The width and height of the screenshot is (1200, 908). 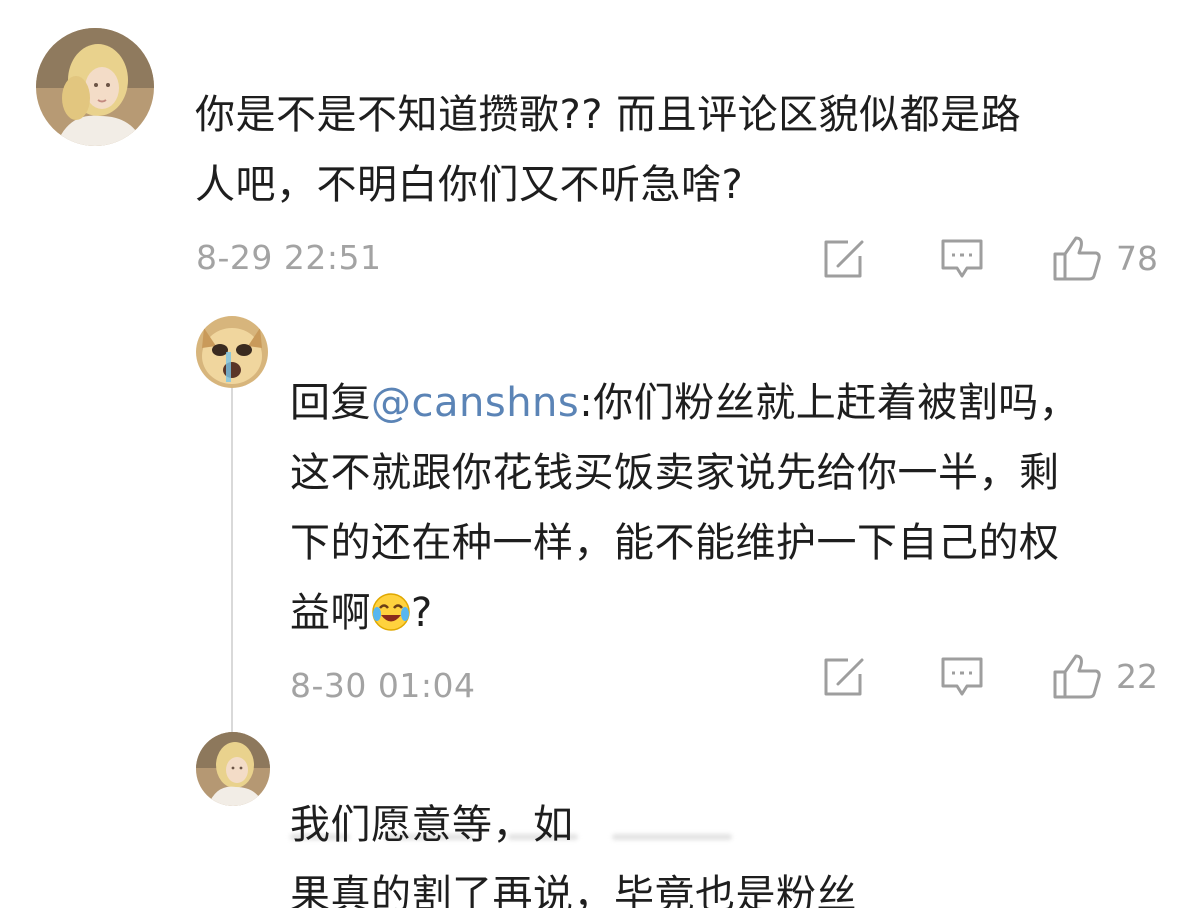 What do you see at coordinates (330, 403) in the screenshot?
I see `reply-prefix: 回复` at bounding box center [330, 403].